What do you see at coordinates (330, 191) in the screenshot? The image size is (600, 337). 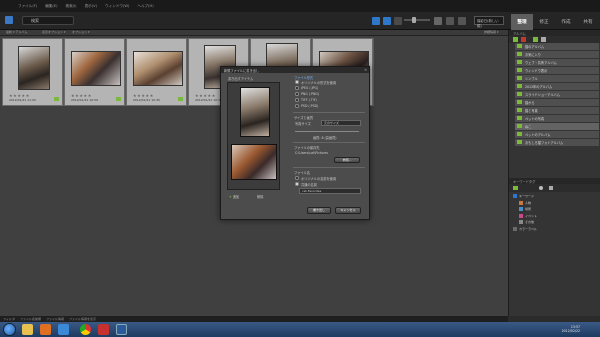 I see `filename-input: cat-Favorites` at bounding box center [330, 191].